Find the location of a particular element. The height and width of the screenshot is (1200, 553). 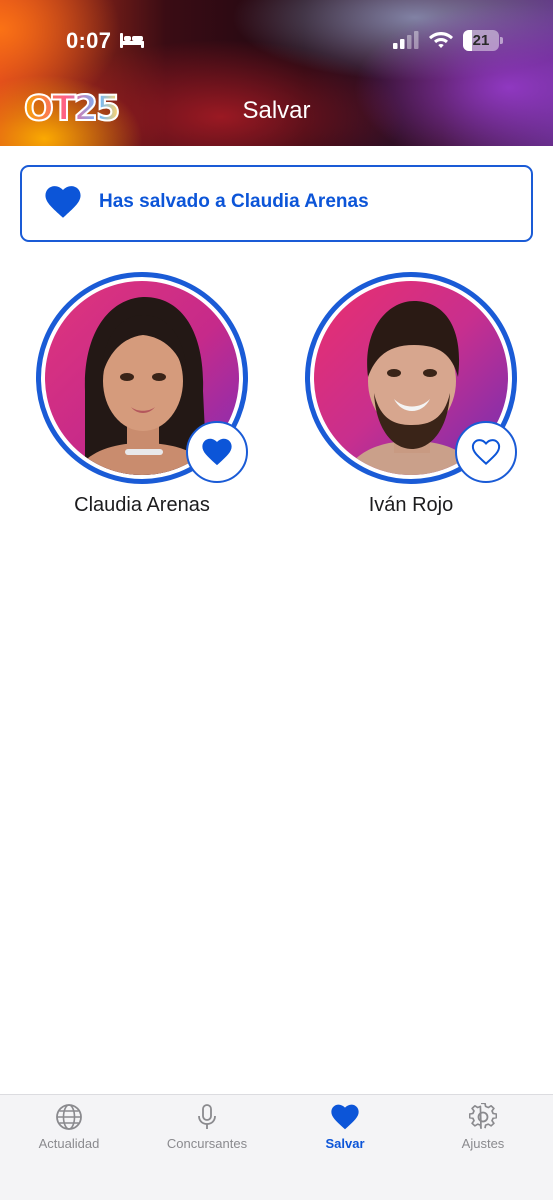

app-header: 0:07 21 OT25 Salvar is located at coordinates (276, 73).